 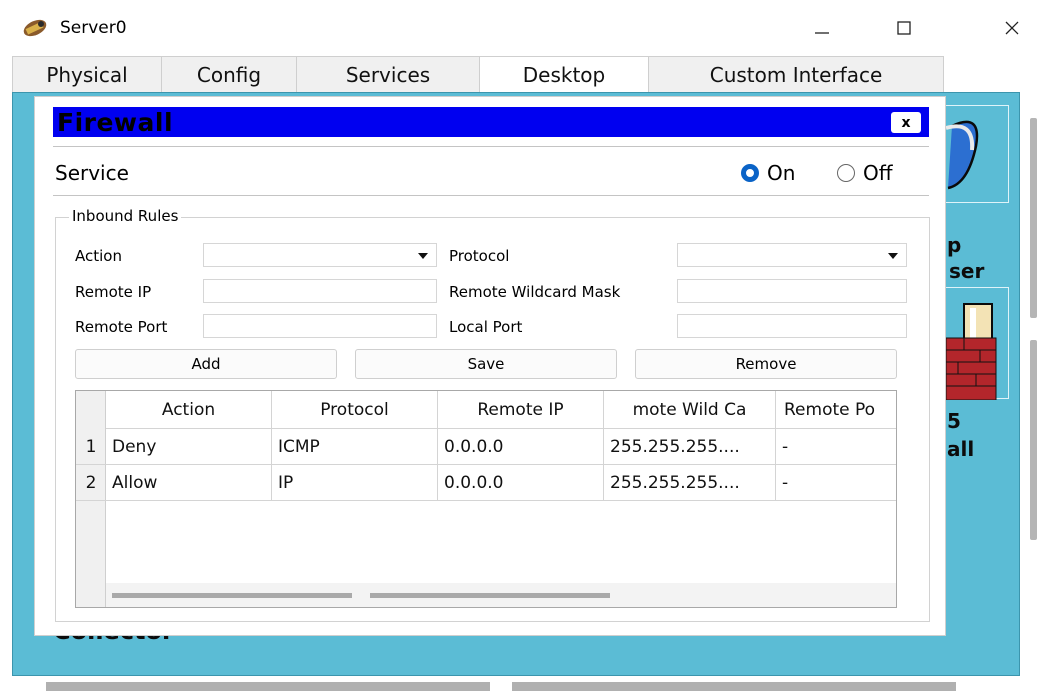 What do you see at coordinates (766, 364) in the screenshot?
I see `remove-button: Remove` at bounding box center [766, 364].